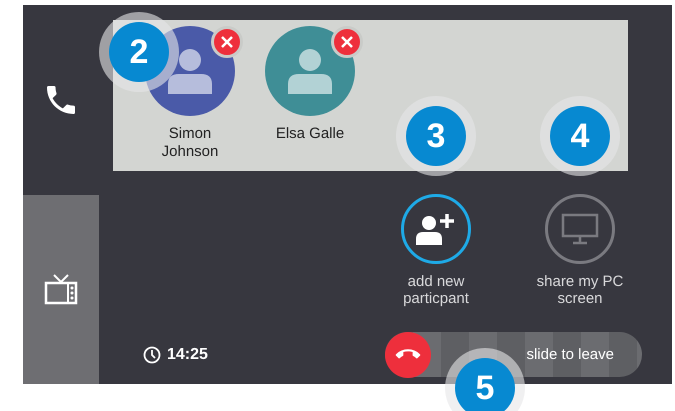 Image resolution: width=675 pixels, height=411 pixels. I want to click on monitor-icon, so click(580, 229).